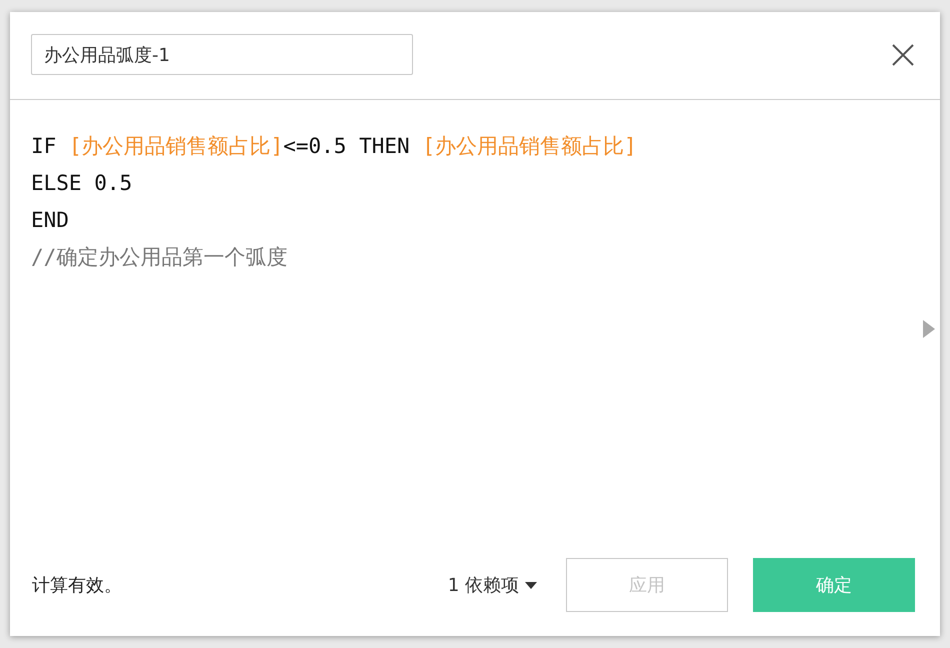 The height and width of the screenshot is (648, 950). Describe the element at coordinates (81, 183) in the screenshot. I see `formula-line: ELSE 0.5` at that location.